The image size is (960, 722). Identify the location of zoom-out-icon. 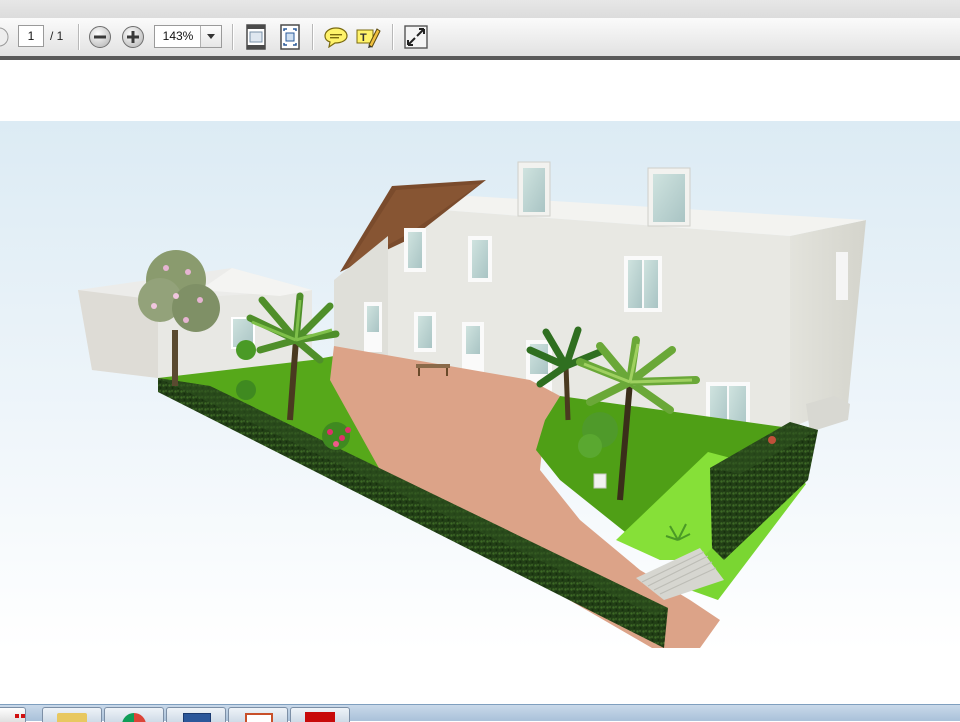
(100, 37).